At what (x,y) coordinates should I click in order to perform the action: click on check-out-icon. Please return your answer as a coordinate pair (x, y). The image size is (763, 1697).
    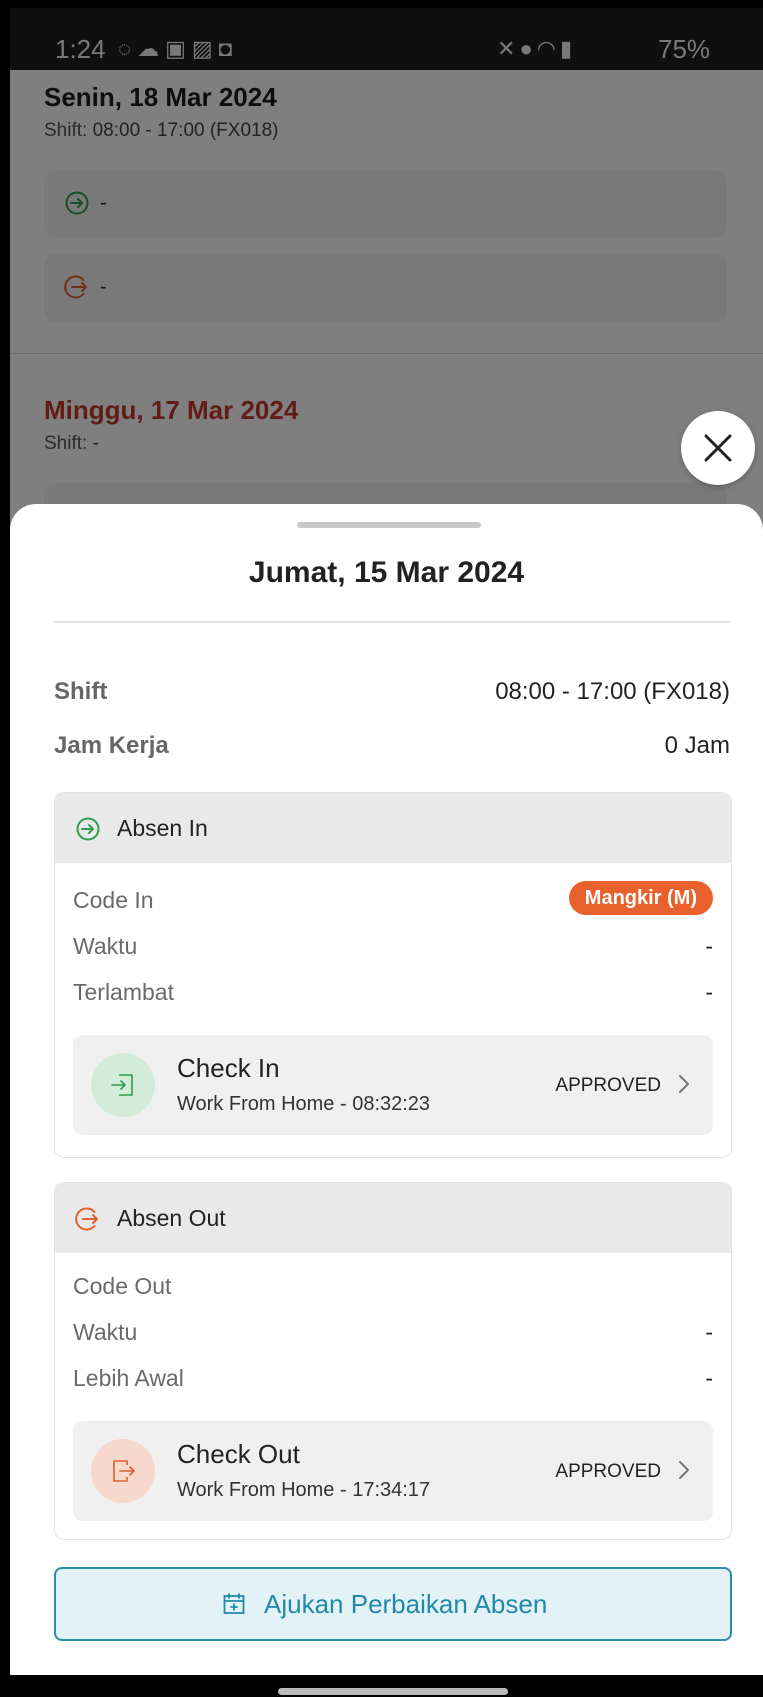
    Looking at the image, I should click on (86, 1219).